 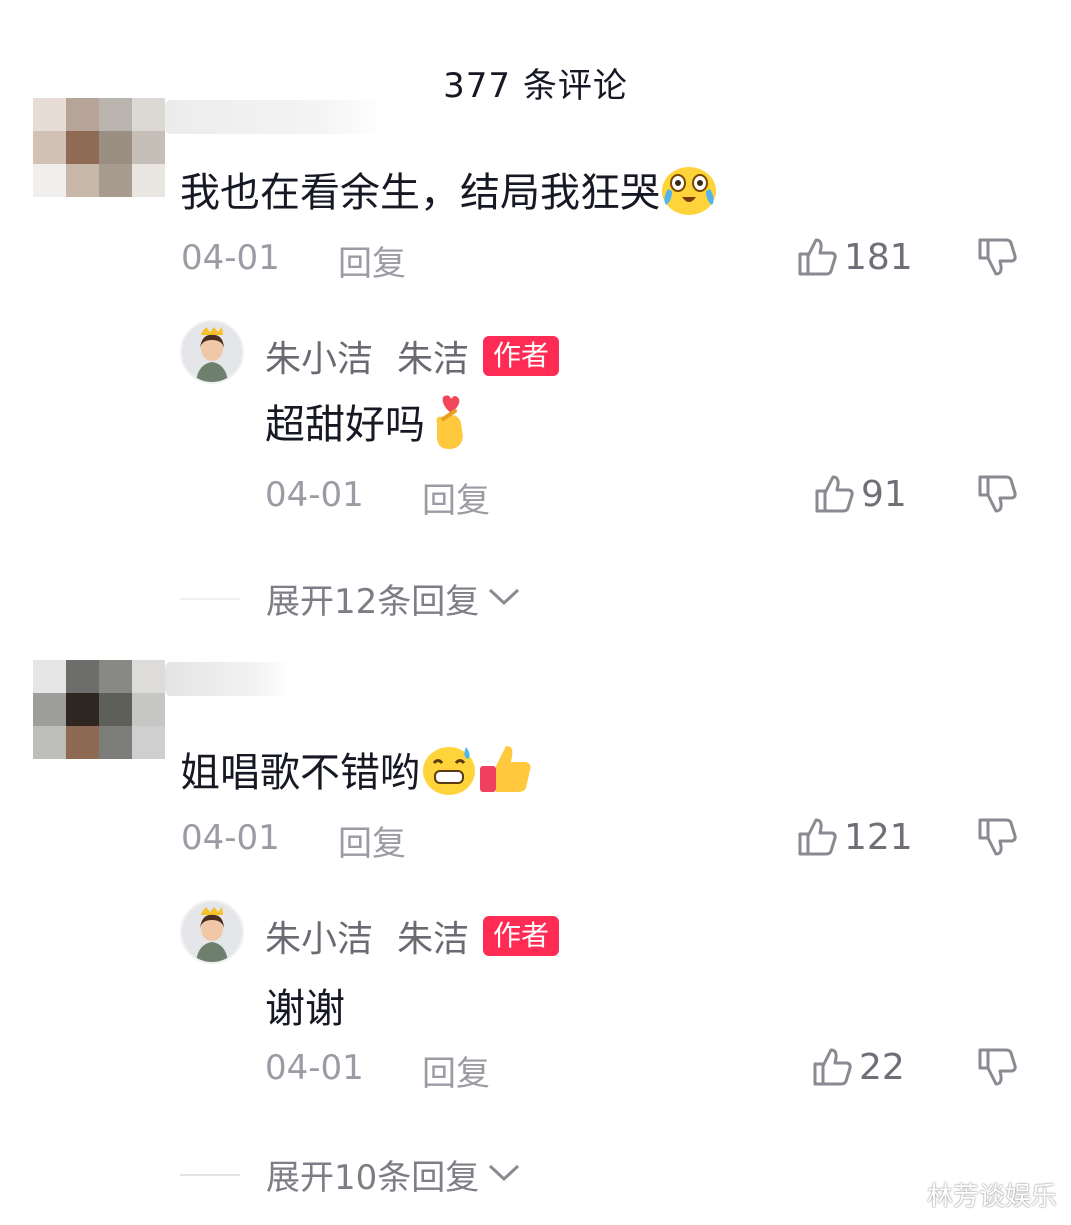 I want to click on expand-replies-label: 展开10条回复, so click(x=373, y=1178).